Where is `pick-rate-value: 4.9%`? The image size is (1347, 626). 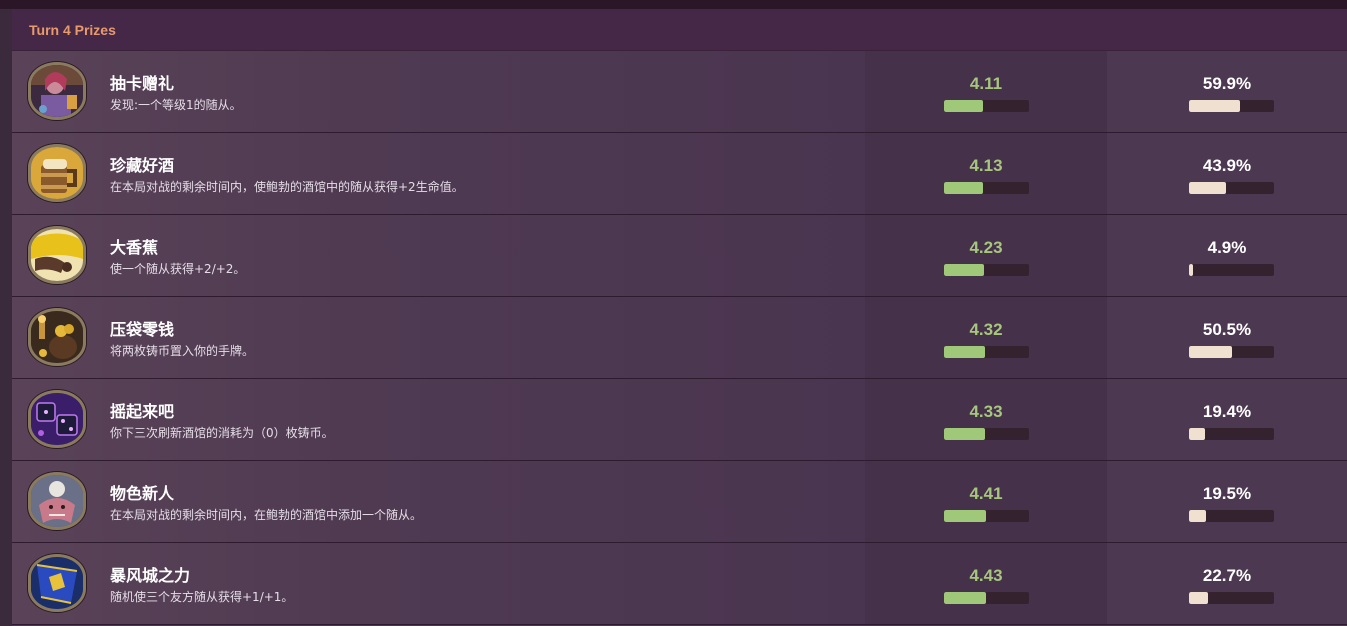 pick-rate-value: 4.9% is located at coordinates (1227, 247).